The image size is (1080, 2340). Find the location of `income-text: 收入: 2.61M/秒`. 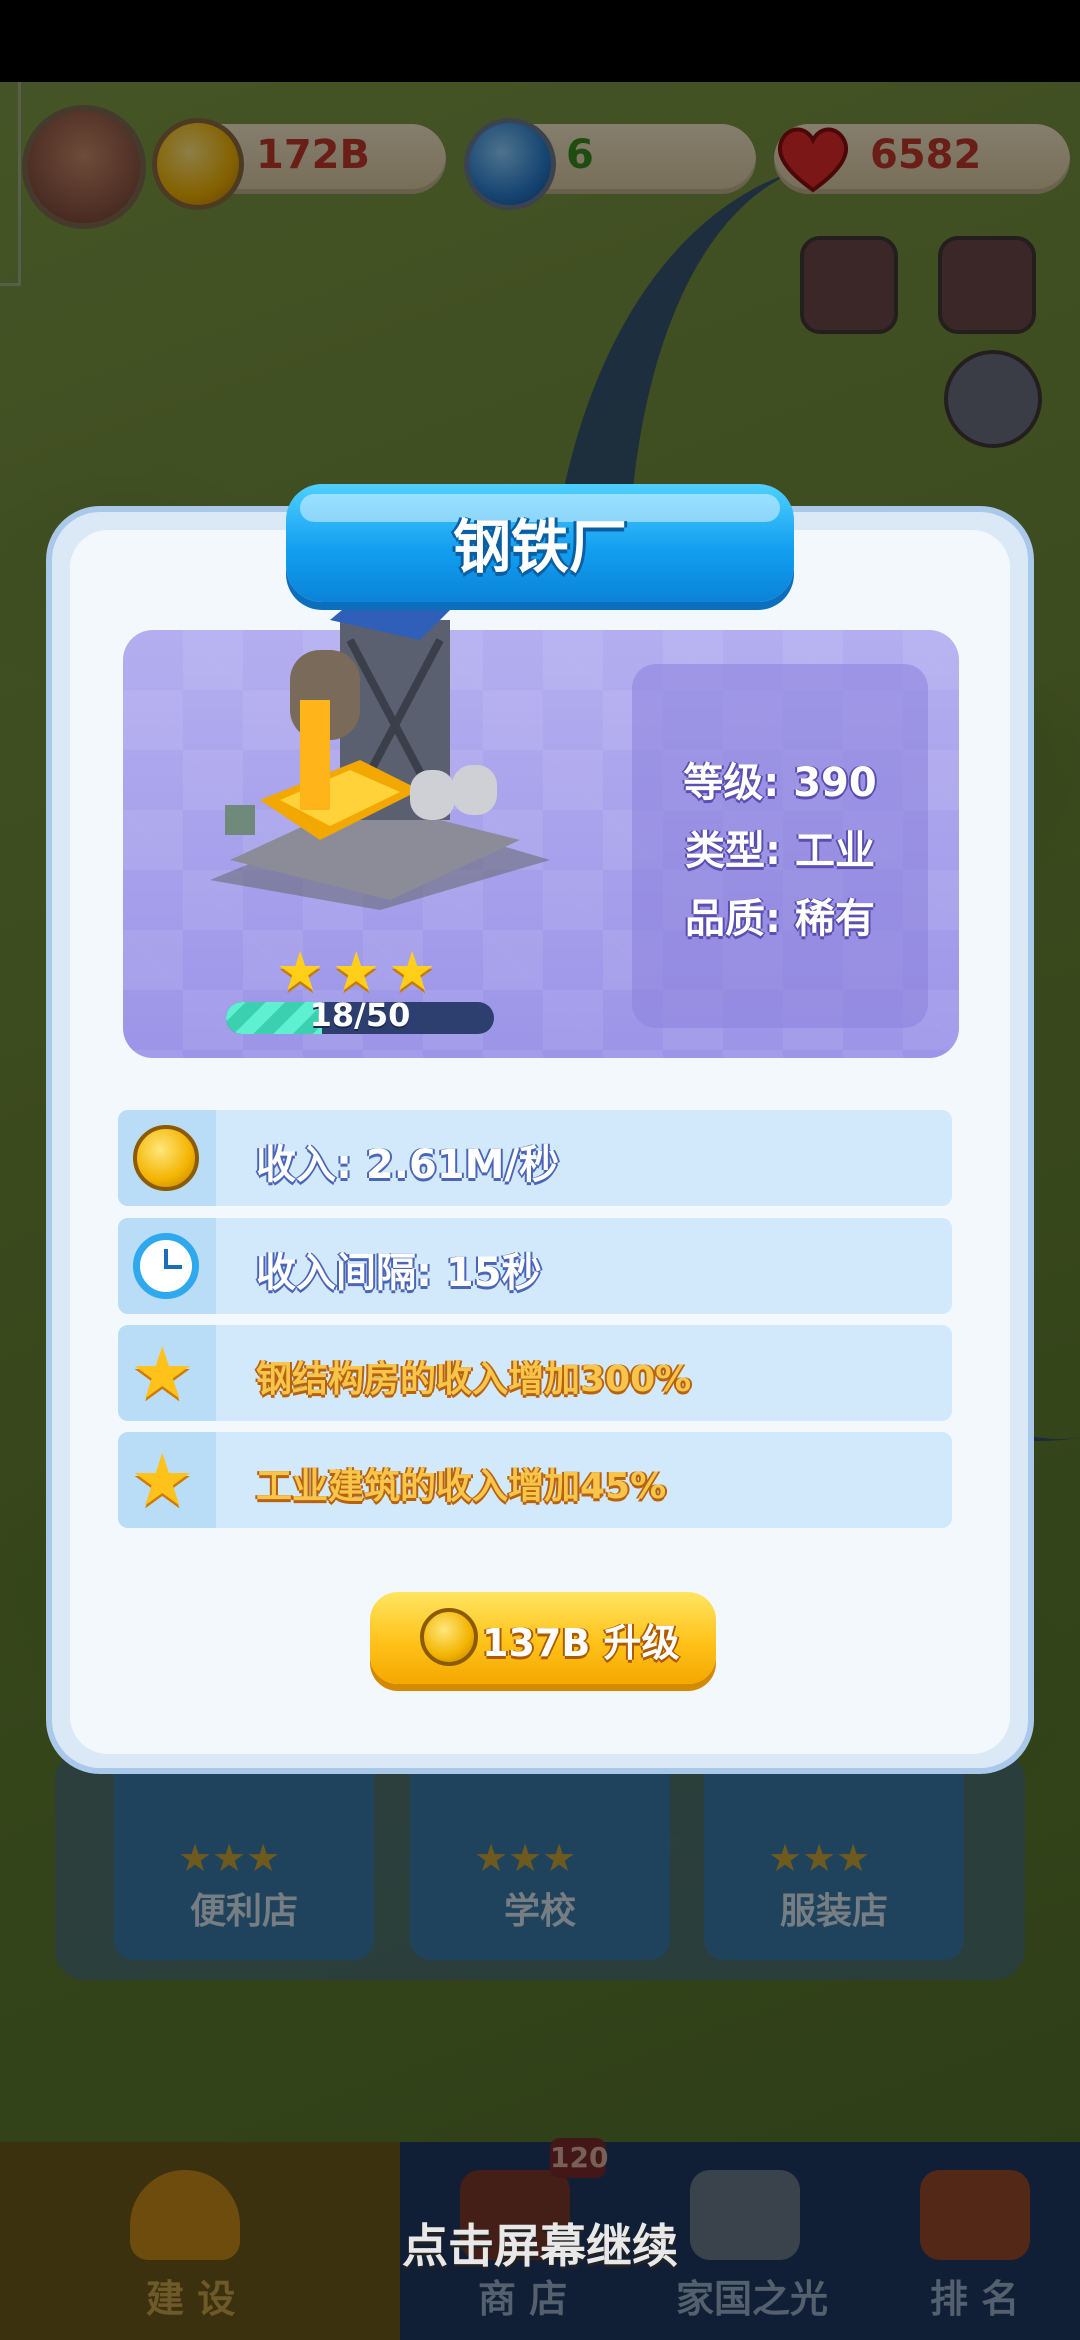

income-text: 收入: 2.61M/秒 is located at coordinates (408, 1165).